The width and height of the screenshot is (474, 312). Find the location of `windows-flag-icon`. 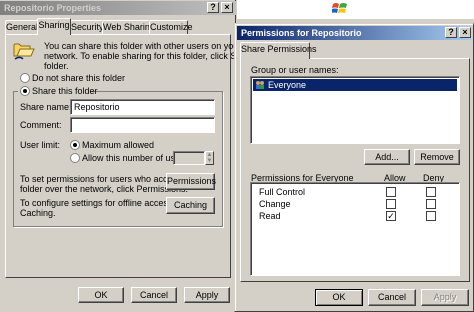

windows-flag-icon is located at coordinates (339, 9).